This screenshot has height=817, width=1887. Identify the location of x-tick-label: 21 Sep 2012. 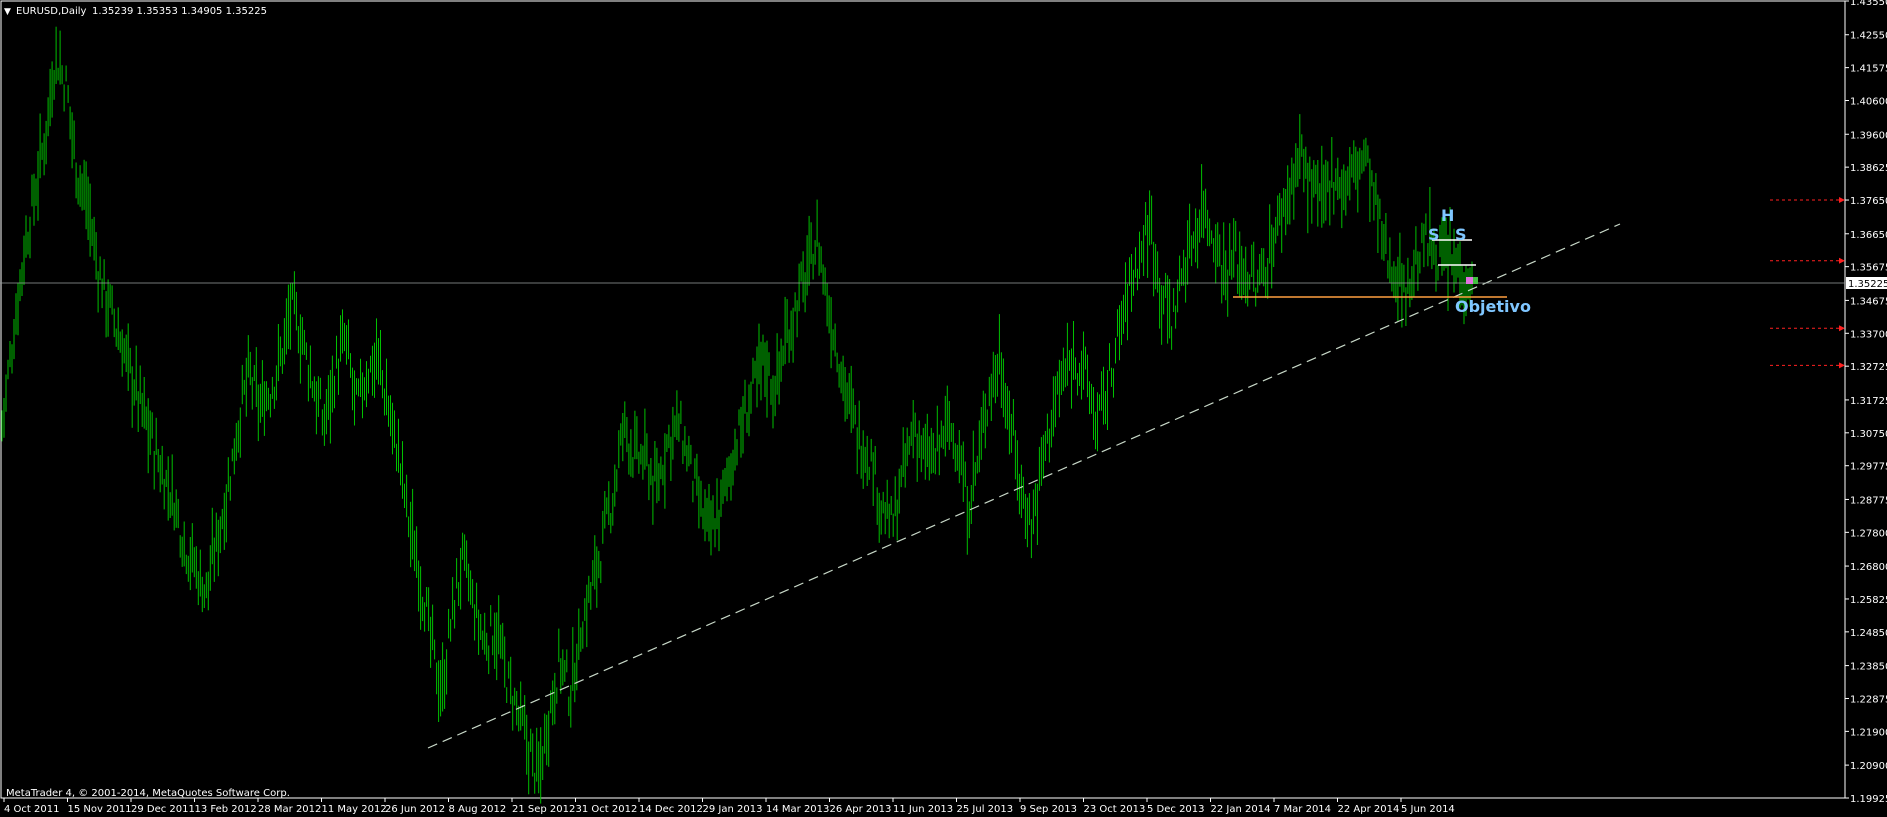
(543, 809).